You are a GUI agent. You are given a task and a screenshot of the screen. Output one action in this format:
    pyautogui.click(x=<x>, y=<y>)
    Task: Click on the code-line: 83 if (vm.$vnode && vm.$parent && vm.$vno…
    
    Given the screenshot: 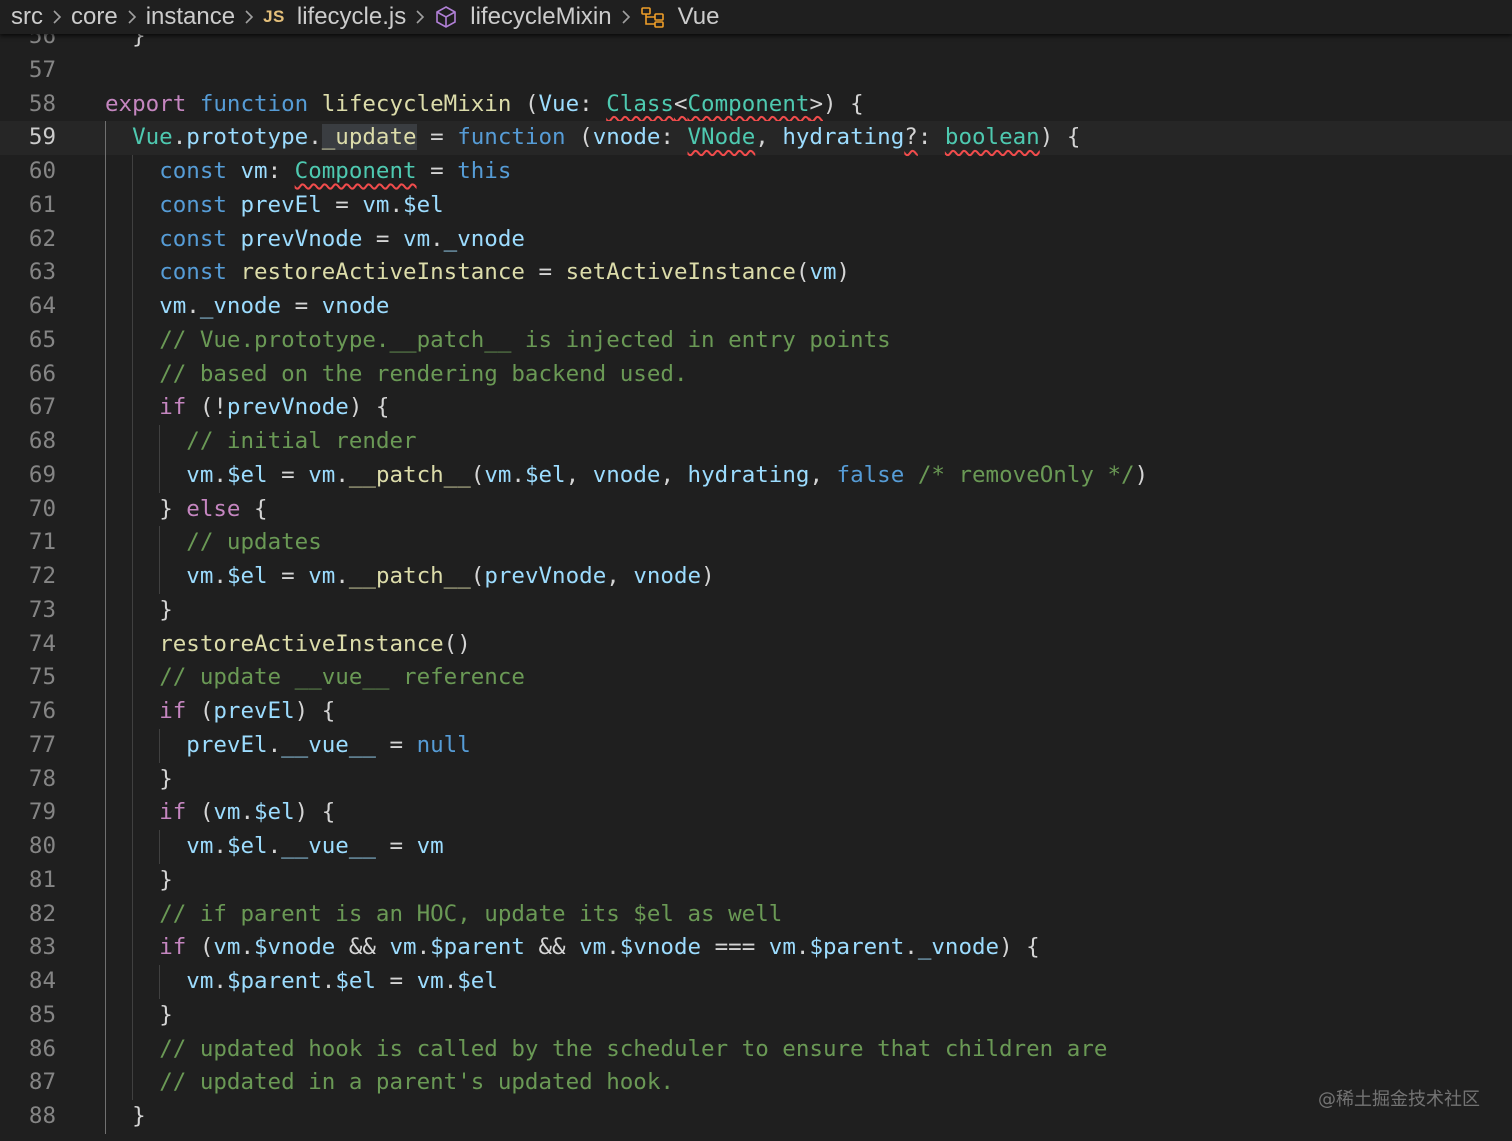 What is the action you would take?
    pyautogui.click(x=756, y=948)
    